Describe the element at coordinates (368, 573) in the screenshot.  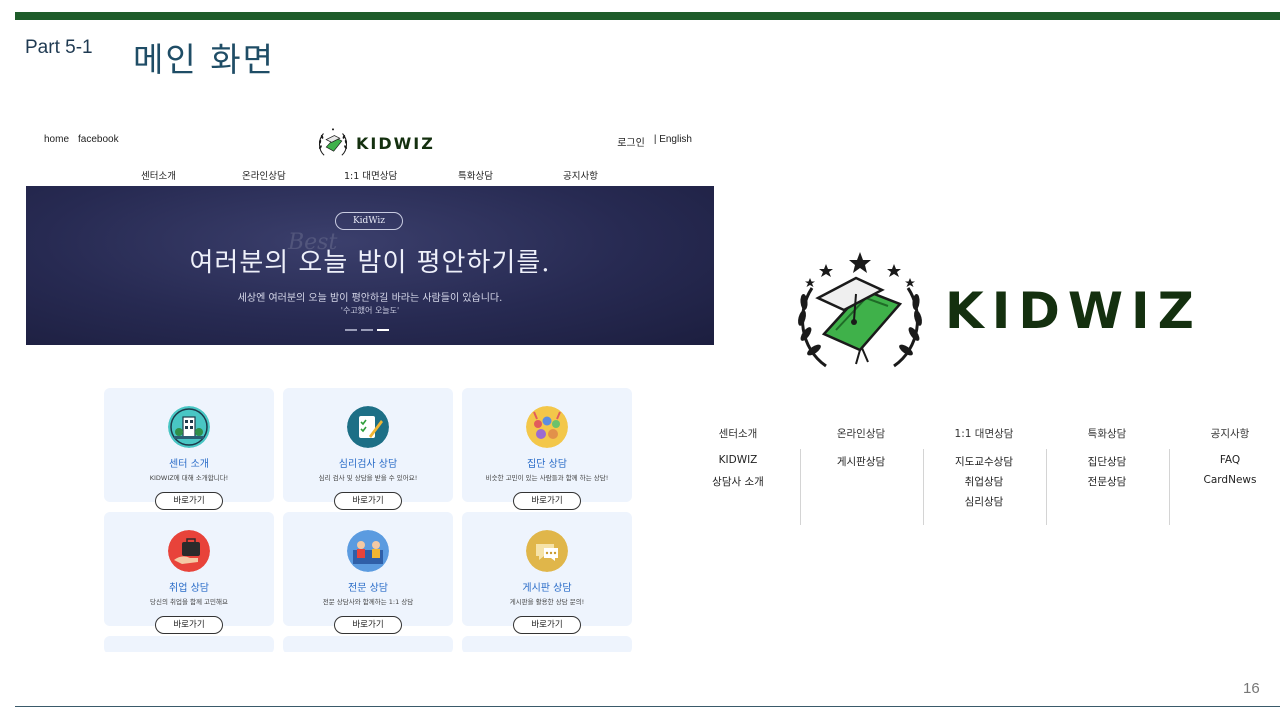
I see `card-expert-counsel: 전문 상담 전문 상담사와 함께하는 1:1 상담 바로가기` at that location.